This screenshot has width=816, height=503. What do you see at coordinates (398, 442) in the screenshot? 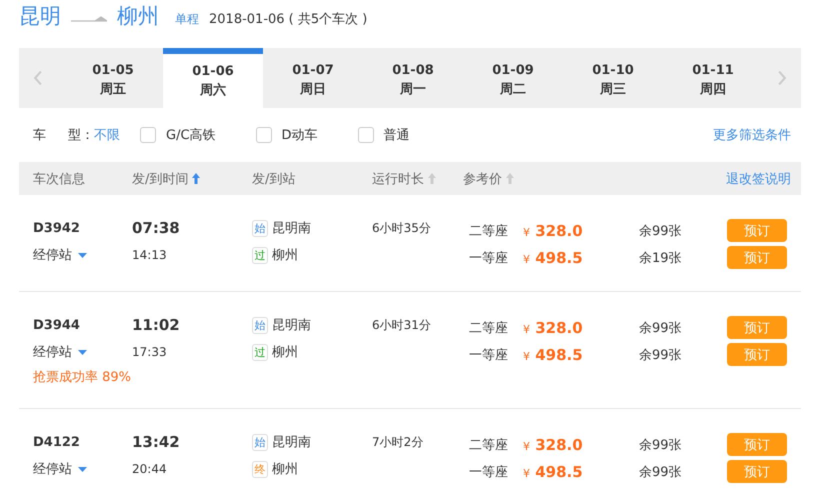
I see `duration: 7小时2分` at bounding box center [398, 442].